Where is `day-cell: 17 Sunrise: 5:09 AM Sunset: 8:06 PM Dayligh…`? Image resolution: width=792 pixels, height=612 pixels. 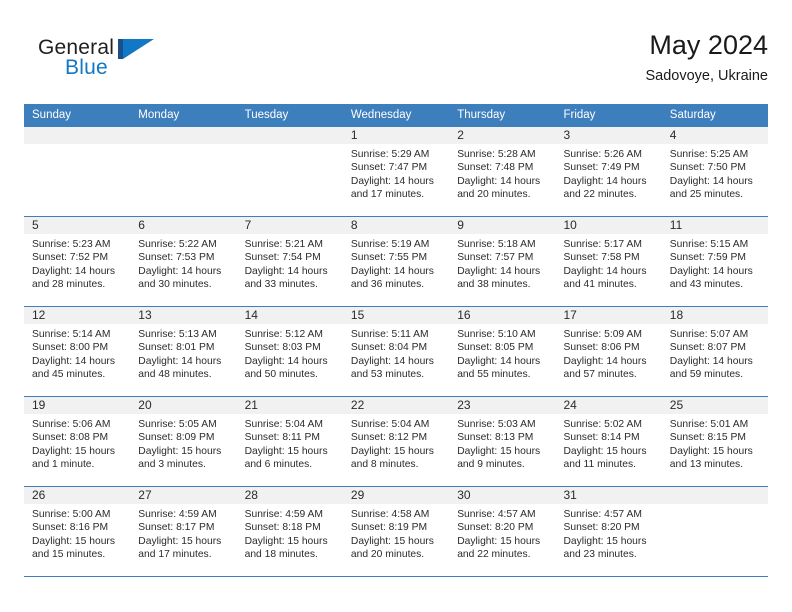 day-cell: 17 Sunrise: 5:09 AM Sunset: 8:06 PM Dayligh… is located at coordinates (608, 351).